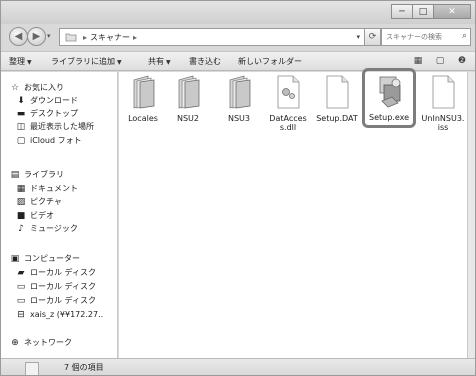 The height and width of the screenshot is (376, 476). Describe the element at coordinates (44, 174) in the screenshot. I see `sidebar-item-label: ライブラリ` at that location.